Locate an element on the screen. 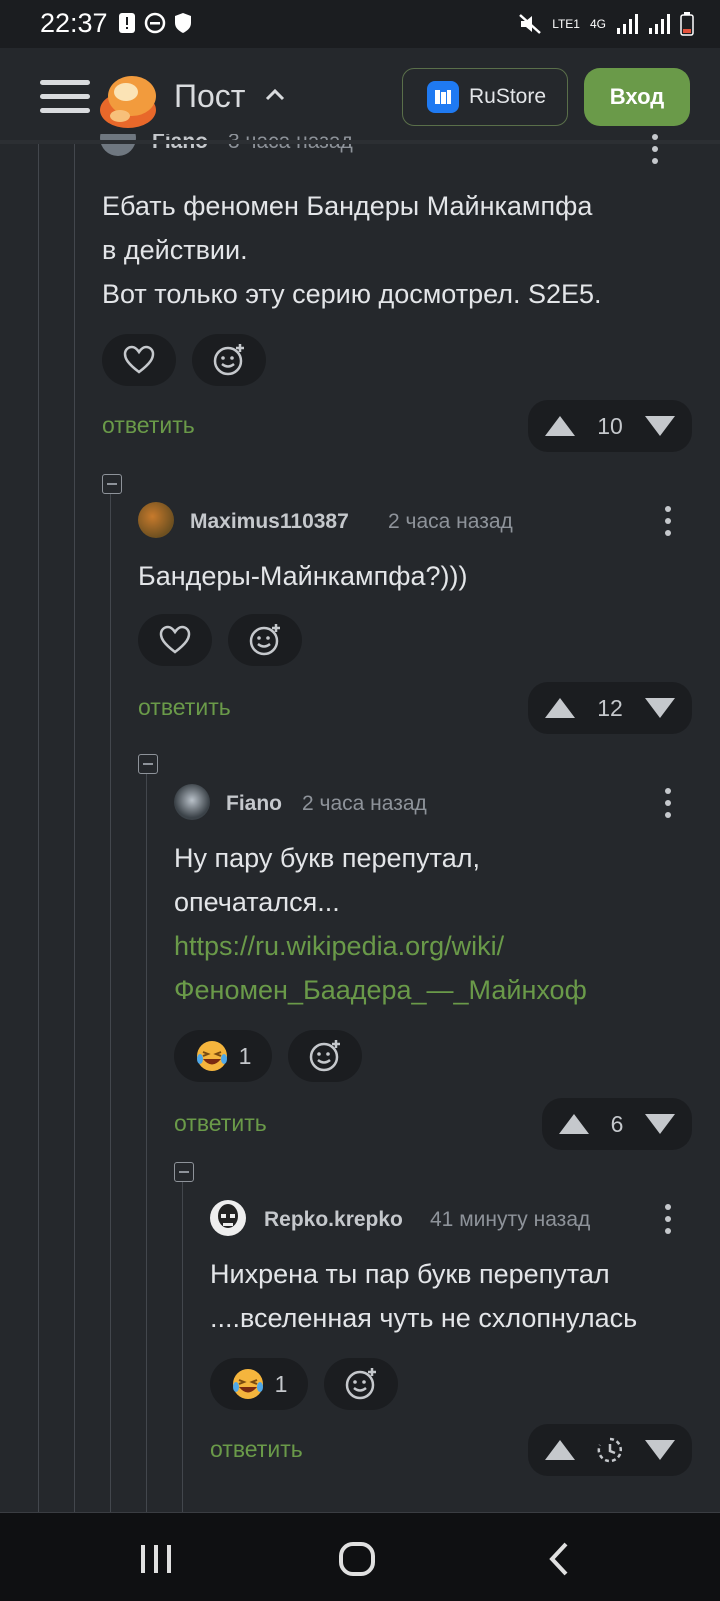 This screenshot has width=720, height=1601. notification-icons is located at coordinates (155, 23).